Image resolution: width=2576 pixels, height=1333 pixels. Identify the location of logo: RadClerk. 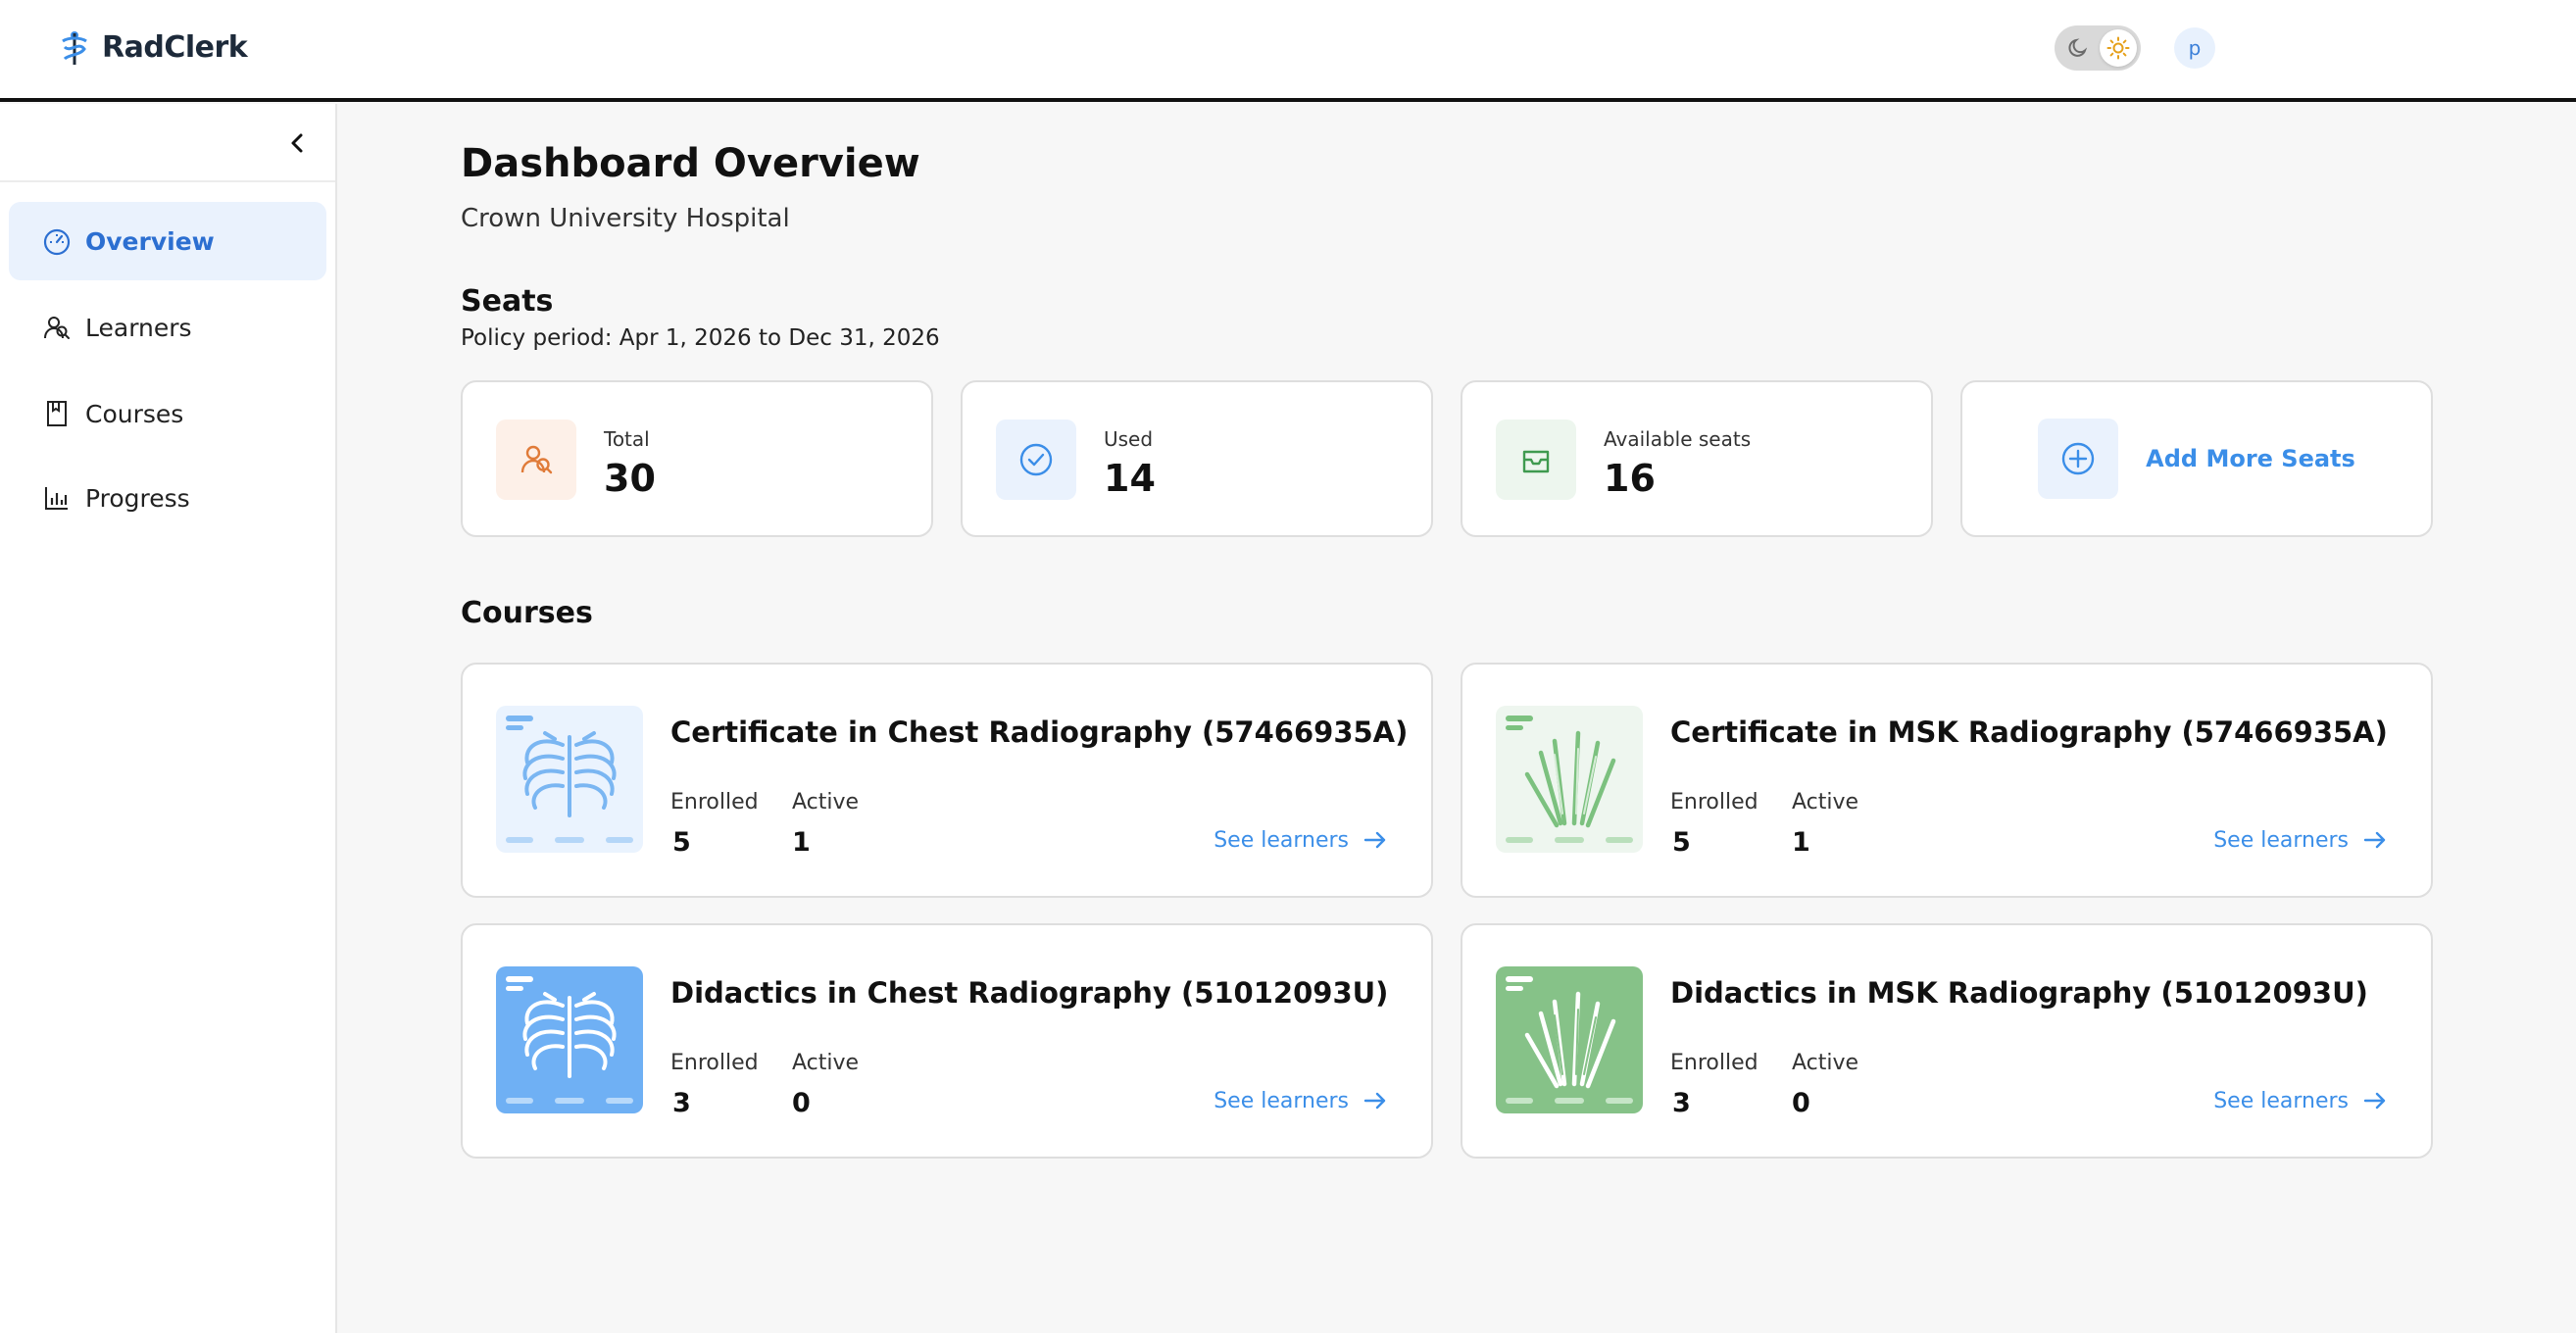
(151, 47).